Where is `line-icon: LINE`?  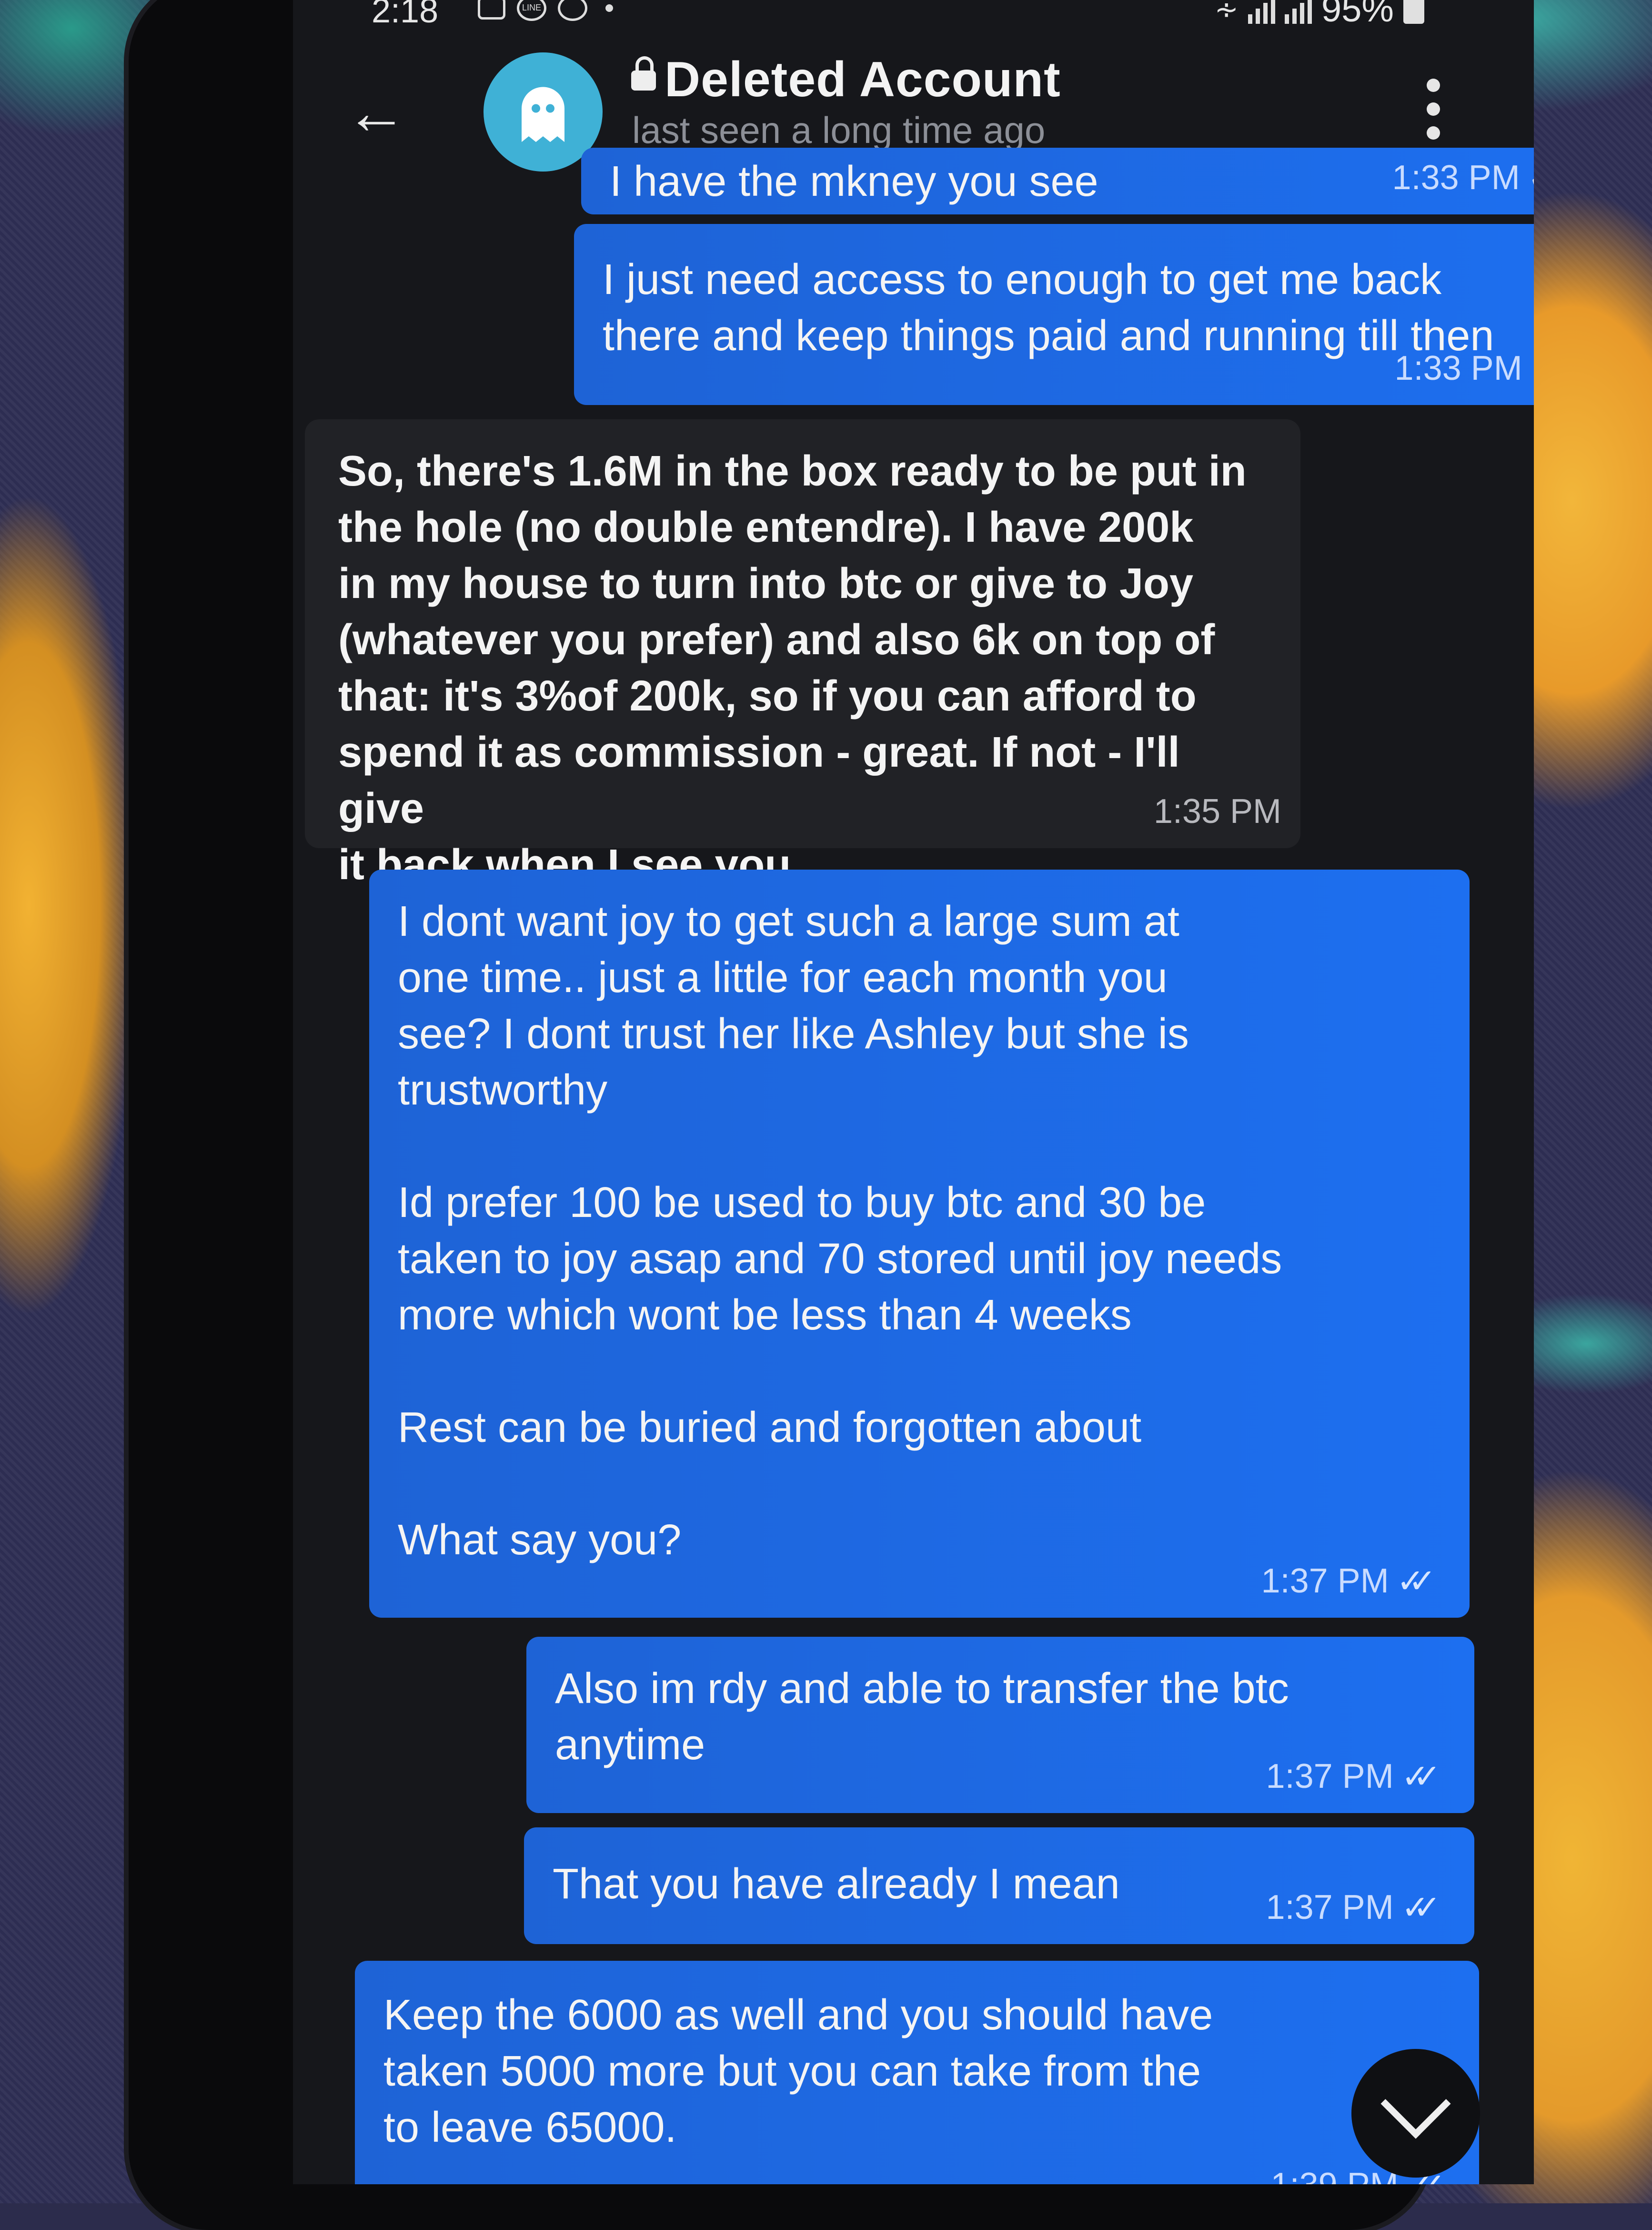 line-icon: LINE is located at coordinates (531, 10).